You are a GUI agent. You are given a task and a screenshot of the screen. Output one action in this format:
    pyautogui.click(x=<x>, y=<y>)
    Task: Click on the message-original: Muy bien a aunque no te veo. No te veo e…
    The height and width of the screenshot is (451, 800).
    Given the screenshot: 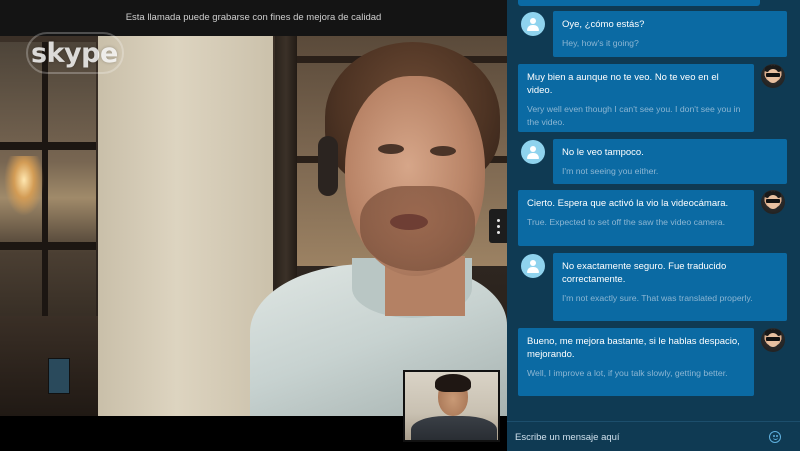 What is the action you would take?
    pyautogui.click(x=623, y=84)
    